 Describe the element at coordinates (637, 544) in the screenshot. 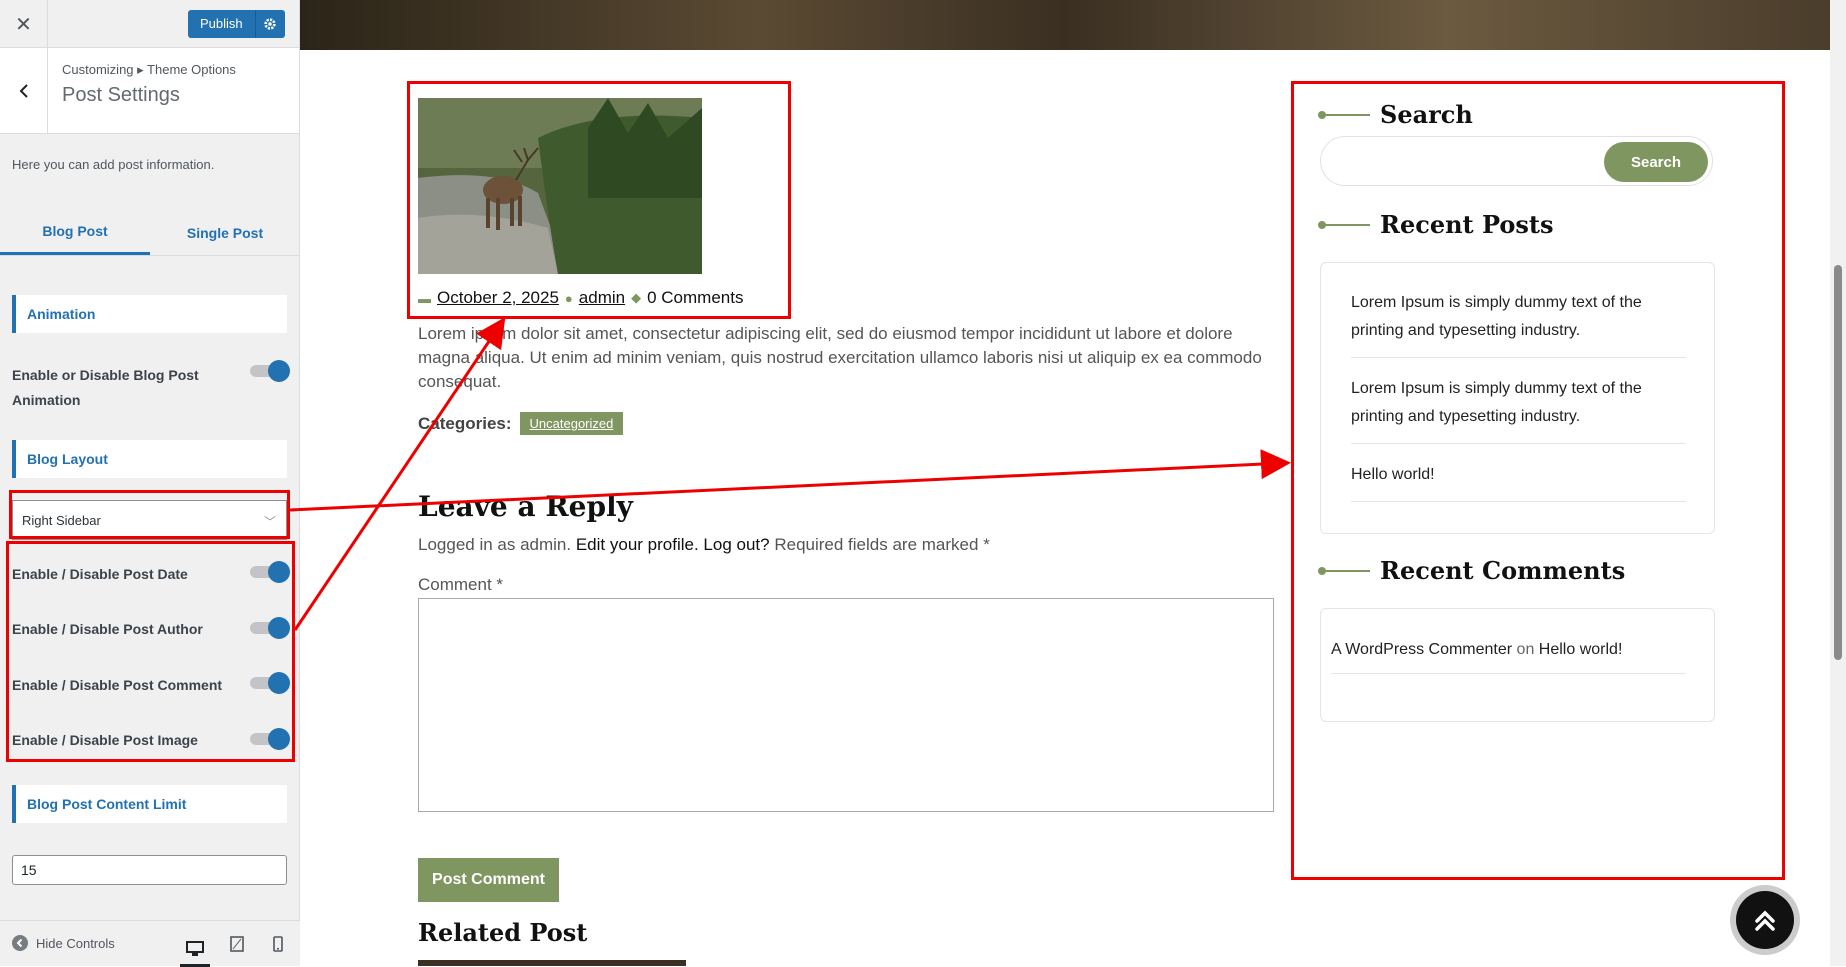

I see `edit-profile-link: Edit your profile.` at that location.